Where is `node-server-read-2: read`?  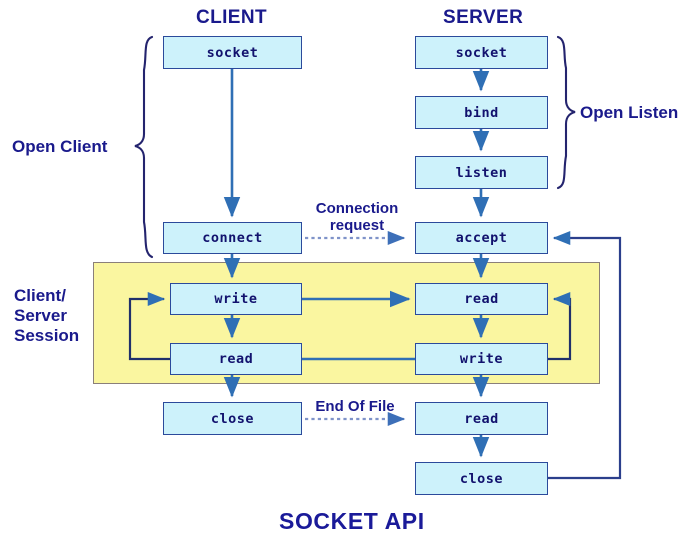 node-server-read-2: read is located at coordinates (481, 418).